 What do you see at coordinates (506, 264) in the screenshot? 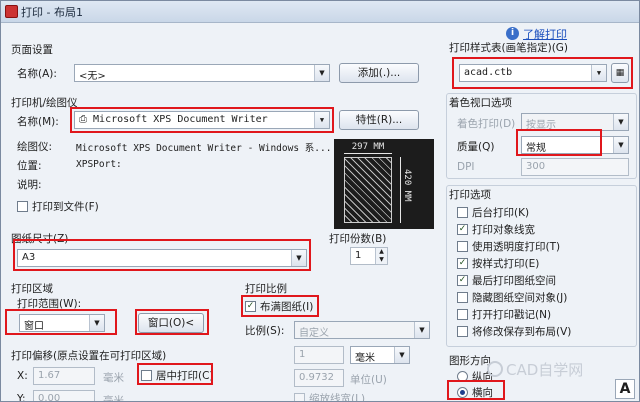
I see `plot-with-styles-label: 按样式打印(E)` at bounding box center [506, 264].